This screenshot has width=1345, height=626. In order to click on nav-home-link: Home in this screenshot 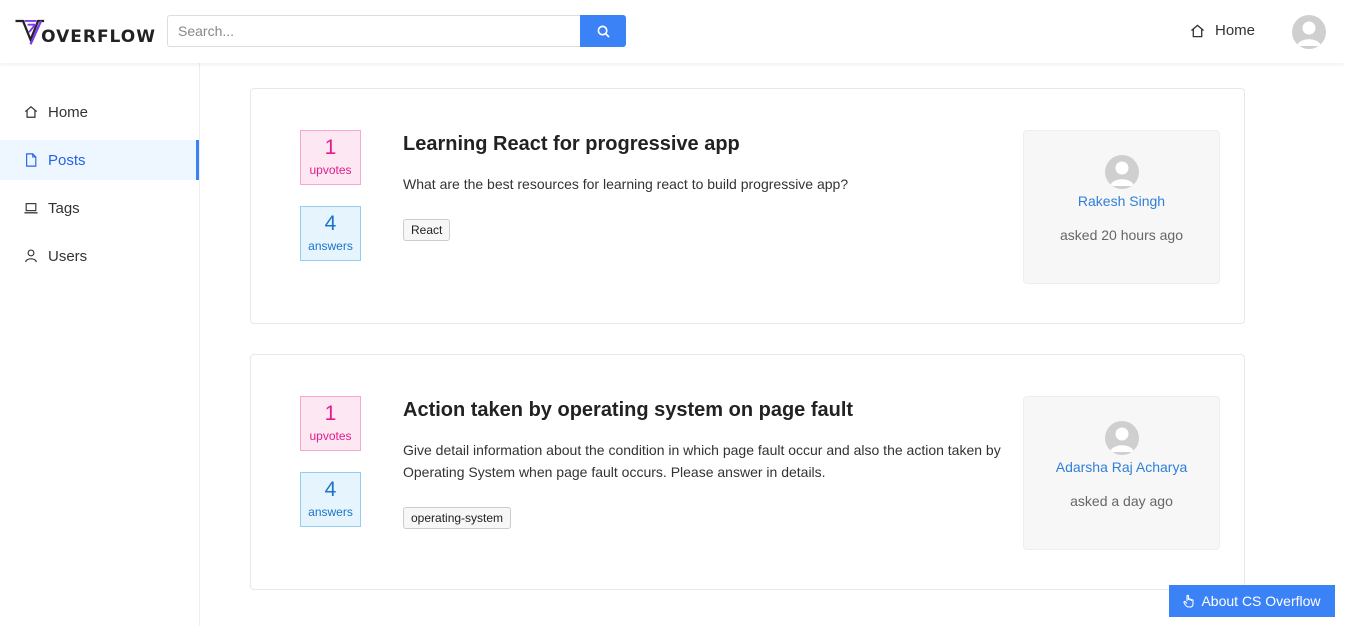, I will do `click(1222, 30)`.